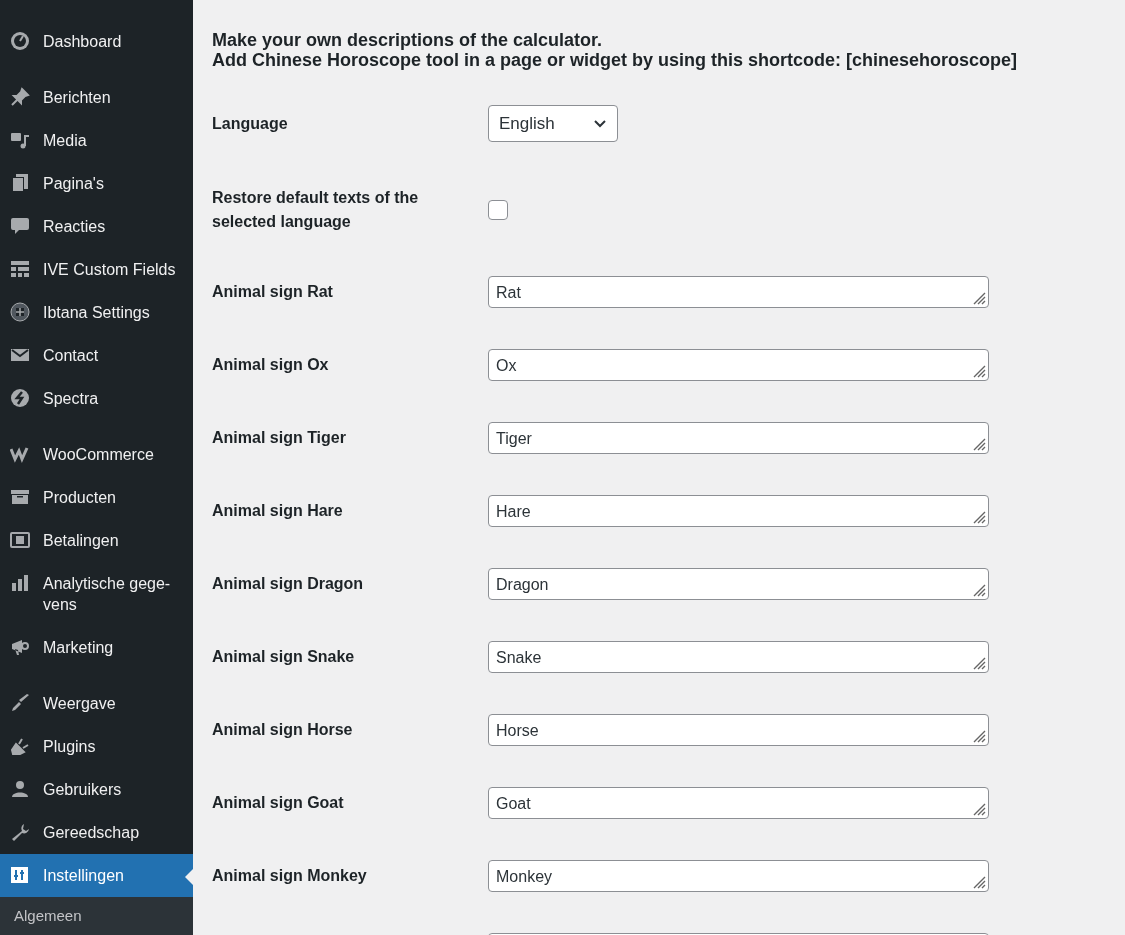 This screenshot has height=935, width=1125. I want to click on sidebar-item: Plugins, so click(96, 746).